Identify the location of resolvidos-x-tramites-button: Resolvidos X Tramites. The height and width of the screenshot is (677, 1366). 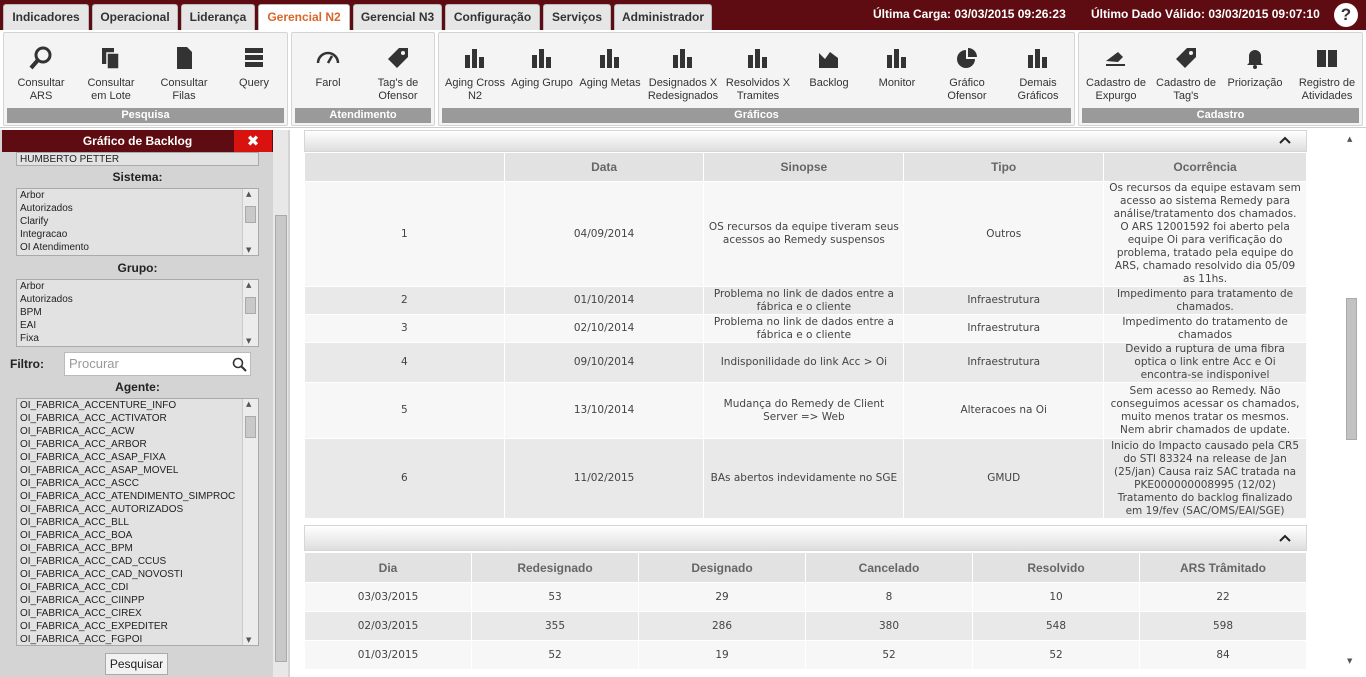
(758, 72).